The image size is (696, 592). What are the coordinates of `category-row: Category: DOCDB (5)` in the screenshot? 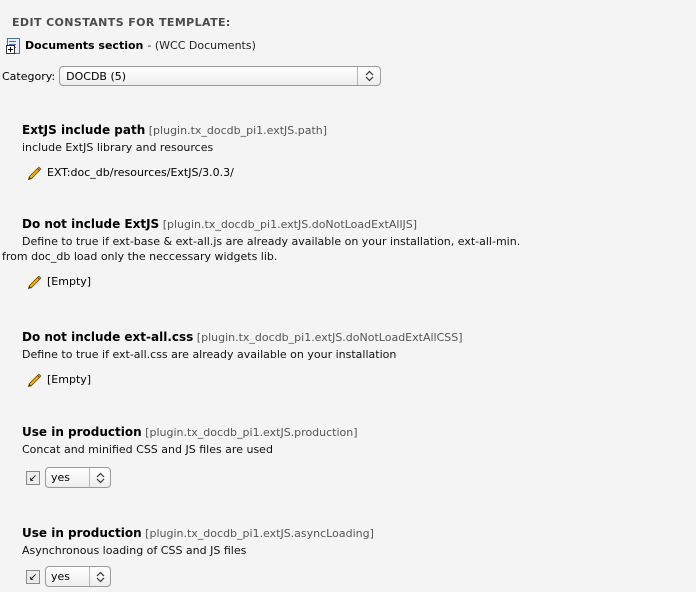 It's located at (192, 76).